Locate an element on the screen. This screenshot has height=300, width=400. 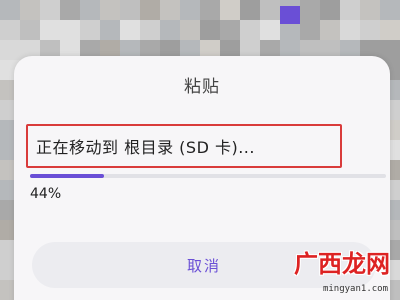
progress-percentage: 44% is located at coordinates (46, 194).